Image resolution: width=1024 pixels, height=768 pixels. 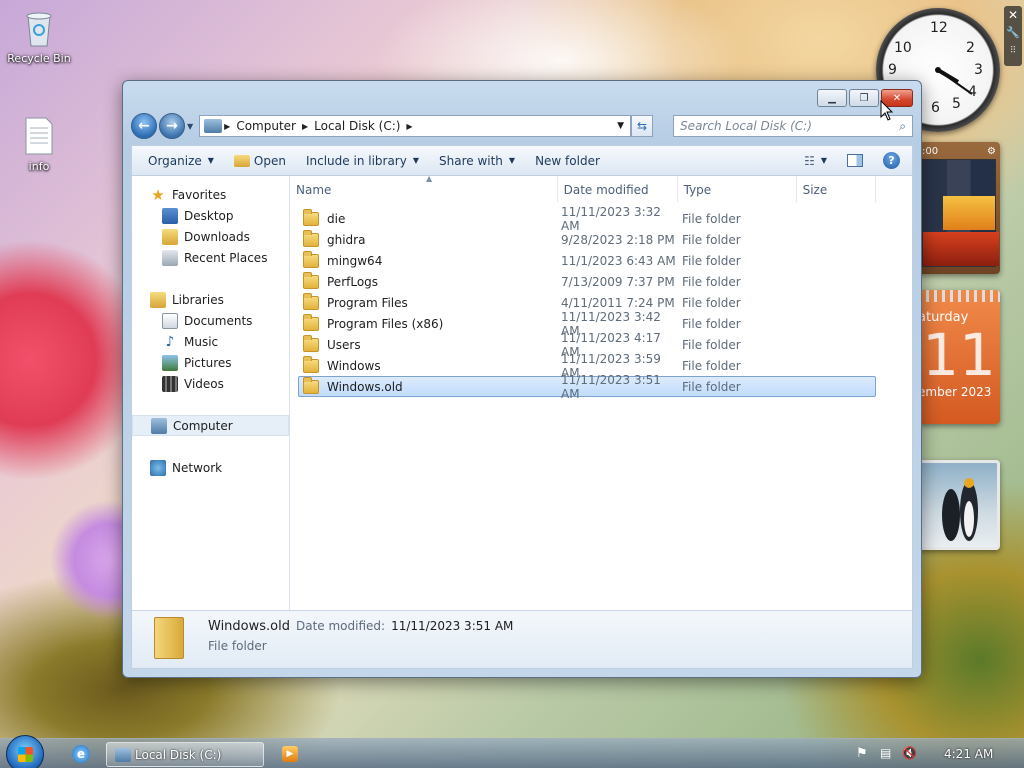 I want to click on puzzle-help-icon: ⚙, so click(x=991, y=151).